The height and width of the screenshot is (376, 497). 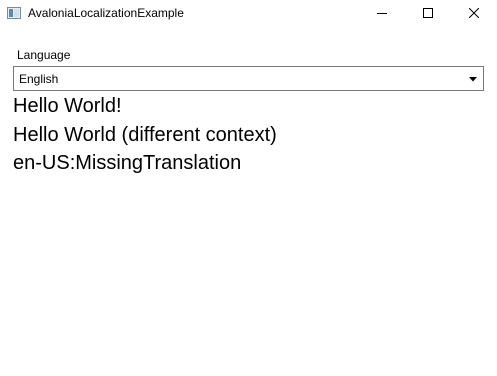 I want to click on dropdown-arrow-icon, so click(x=473, y=79).